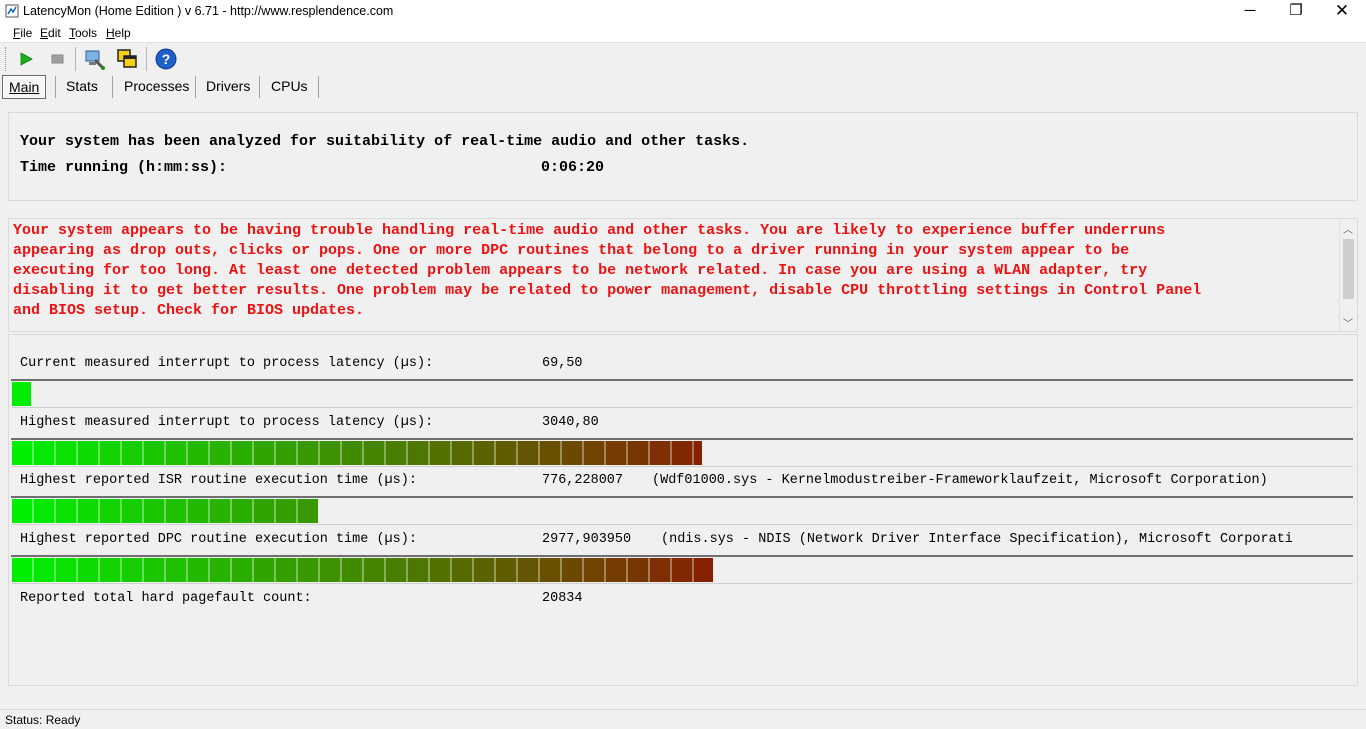  I want to click on highest-latency-bar, so click(682, 452).